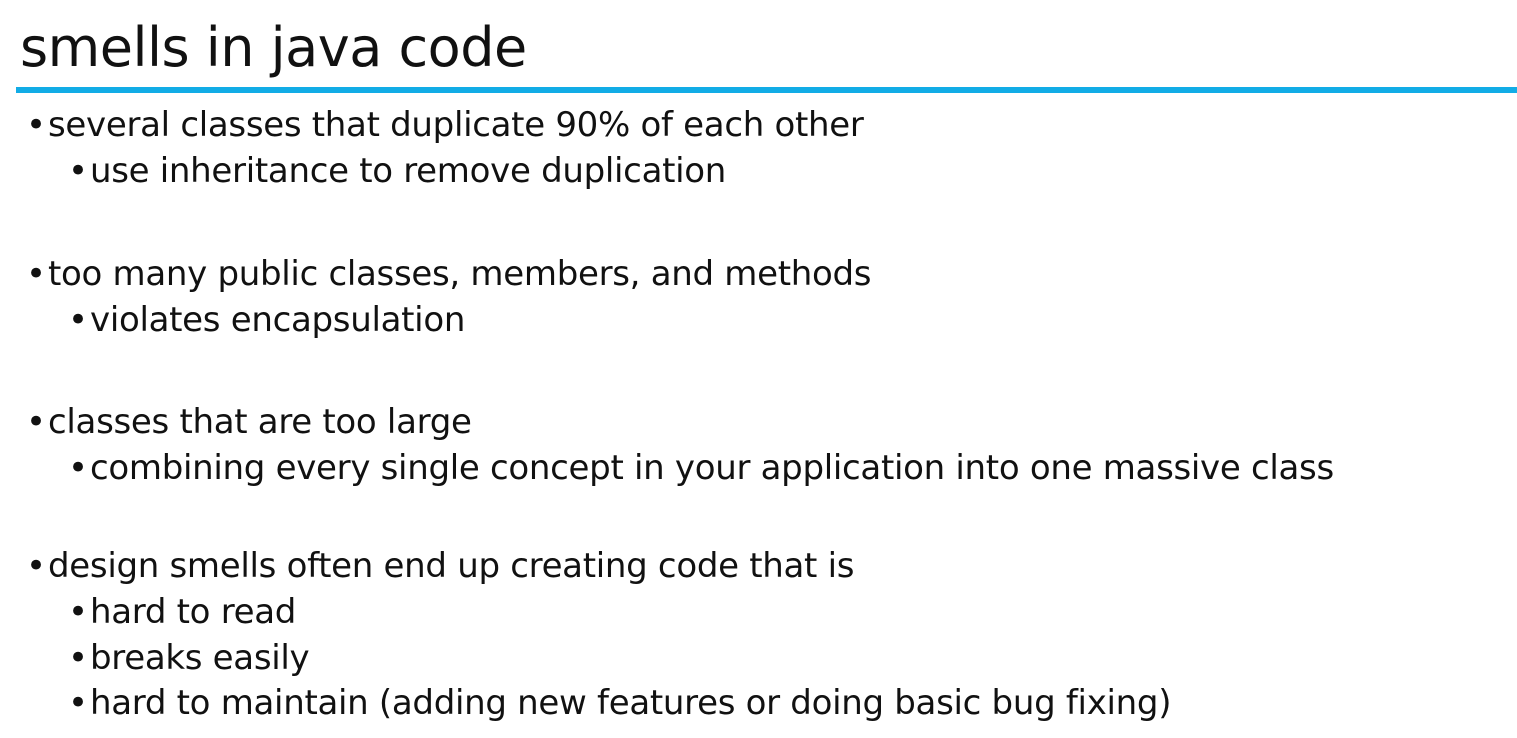  I want to click on sub-bullet-item: •use inheritance to remove duplication, so click(397, 171).